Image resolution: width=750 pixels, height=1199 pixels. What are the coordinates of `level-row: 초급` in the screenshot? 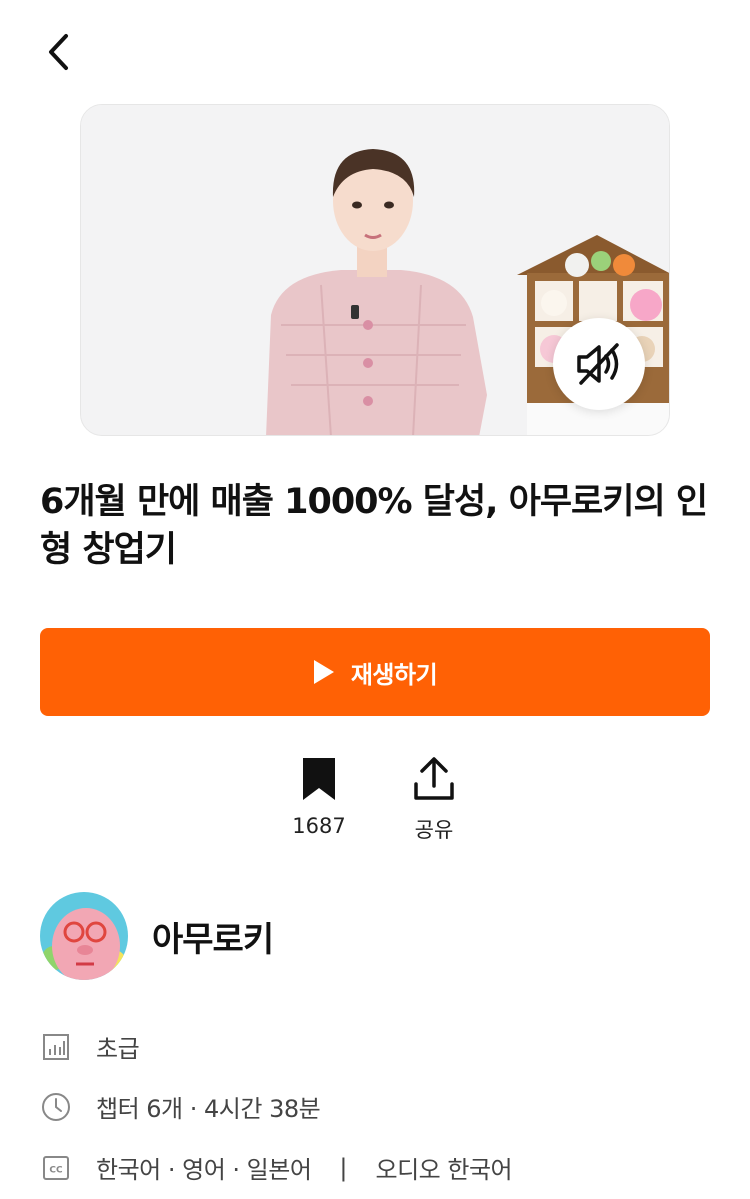 It's located at (90, 1046).